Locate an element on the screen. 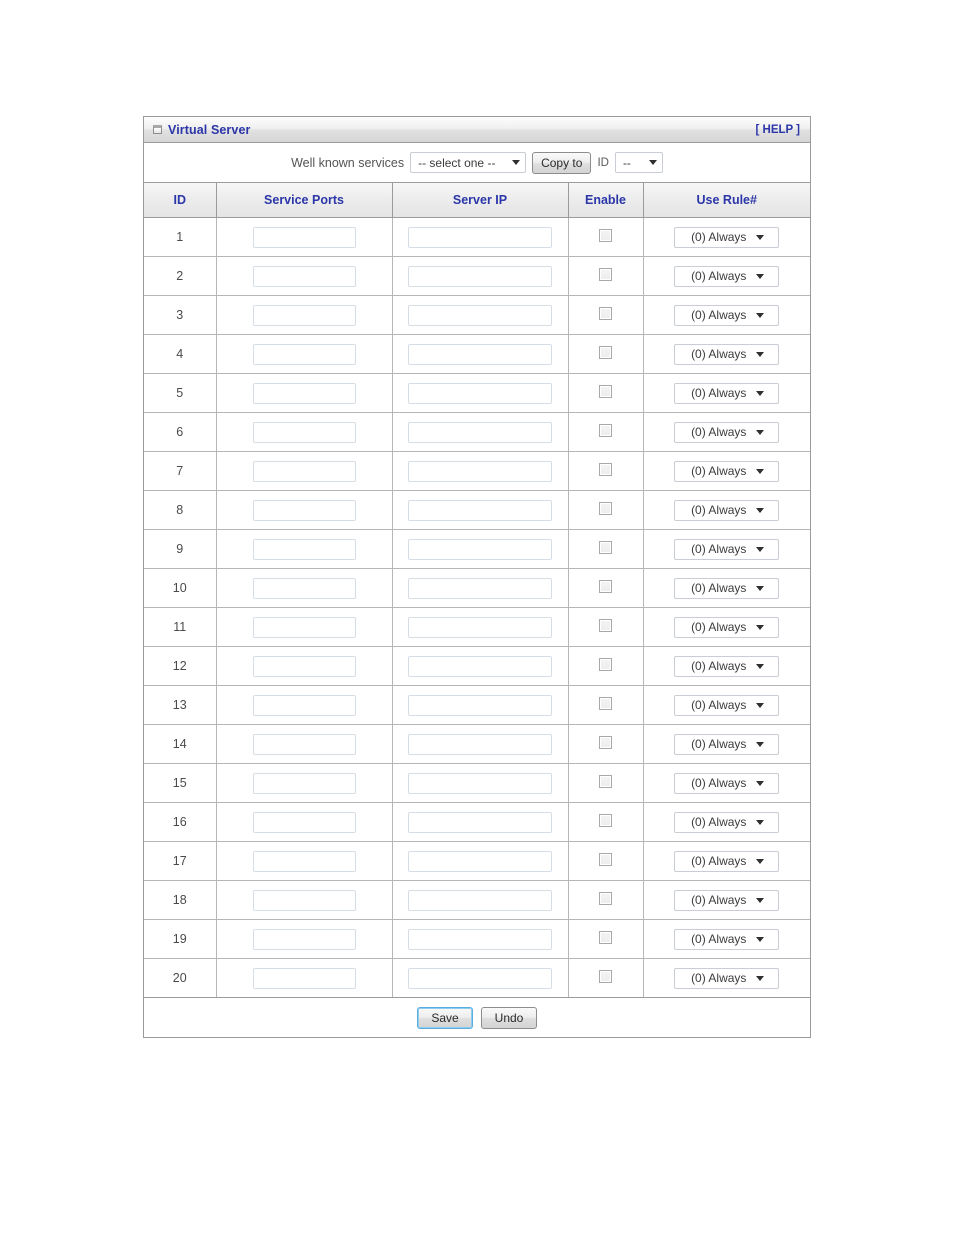 This screenshot has height=1235, width=954. copy-to-button: Copy to is located at coordinates (562, 162).